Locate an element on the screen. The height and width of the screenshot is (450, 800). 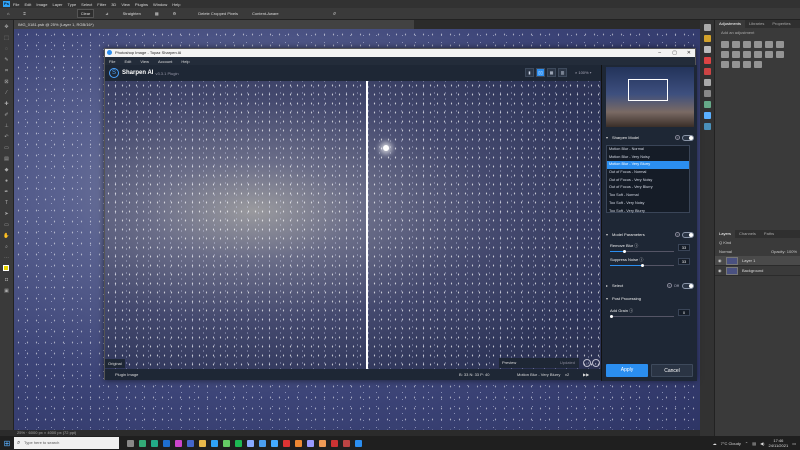
chevron-down-icon: ▾ is located at coordinates (607, 137).